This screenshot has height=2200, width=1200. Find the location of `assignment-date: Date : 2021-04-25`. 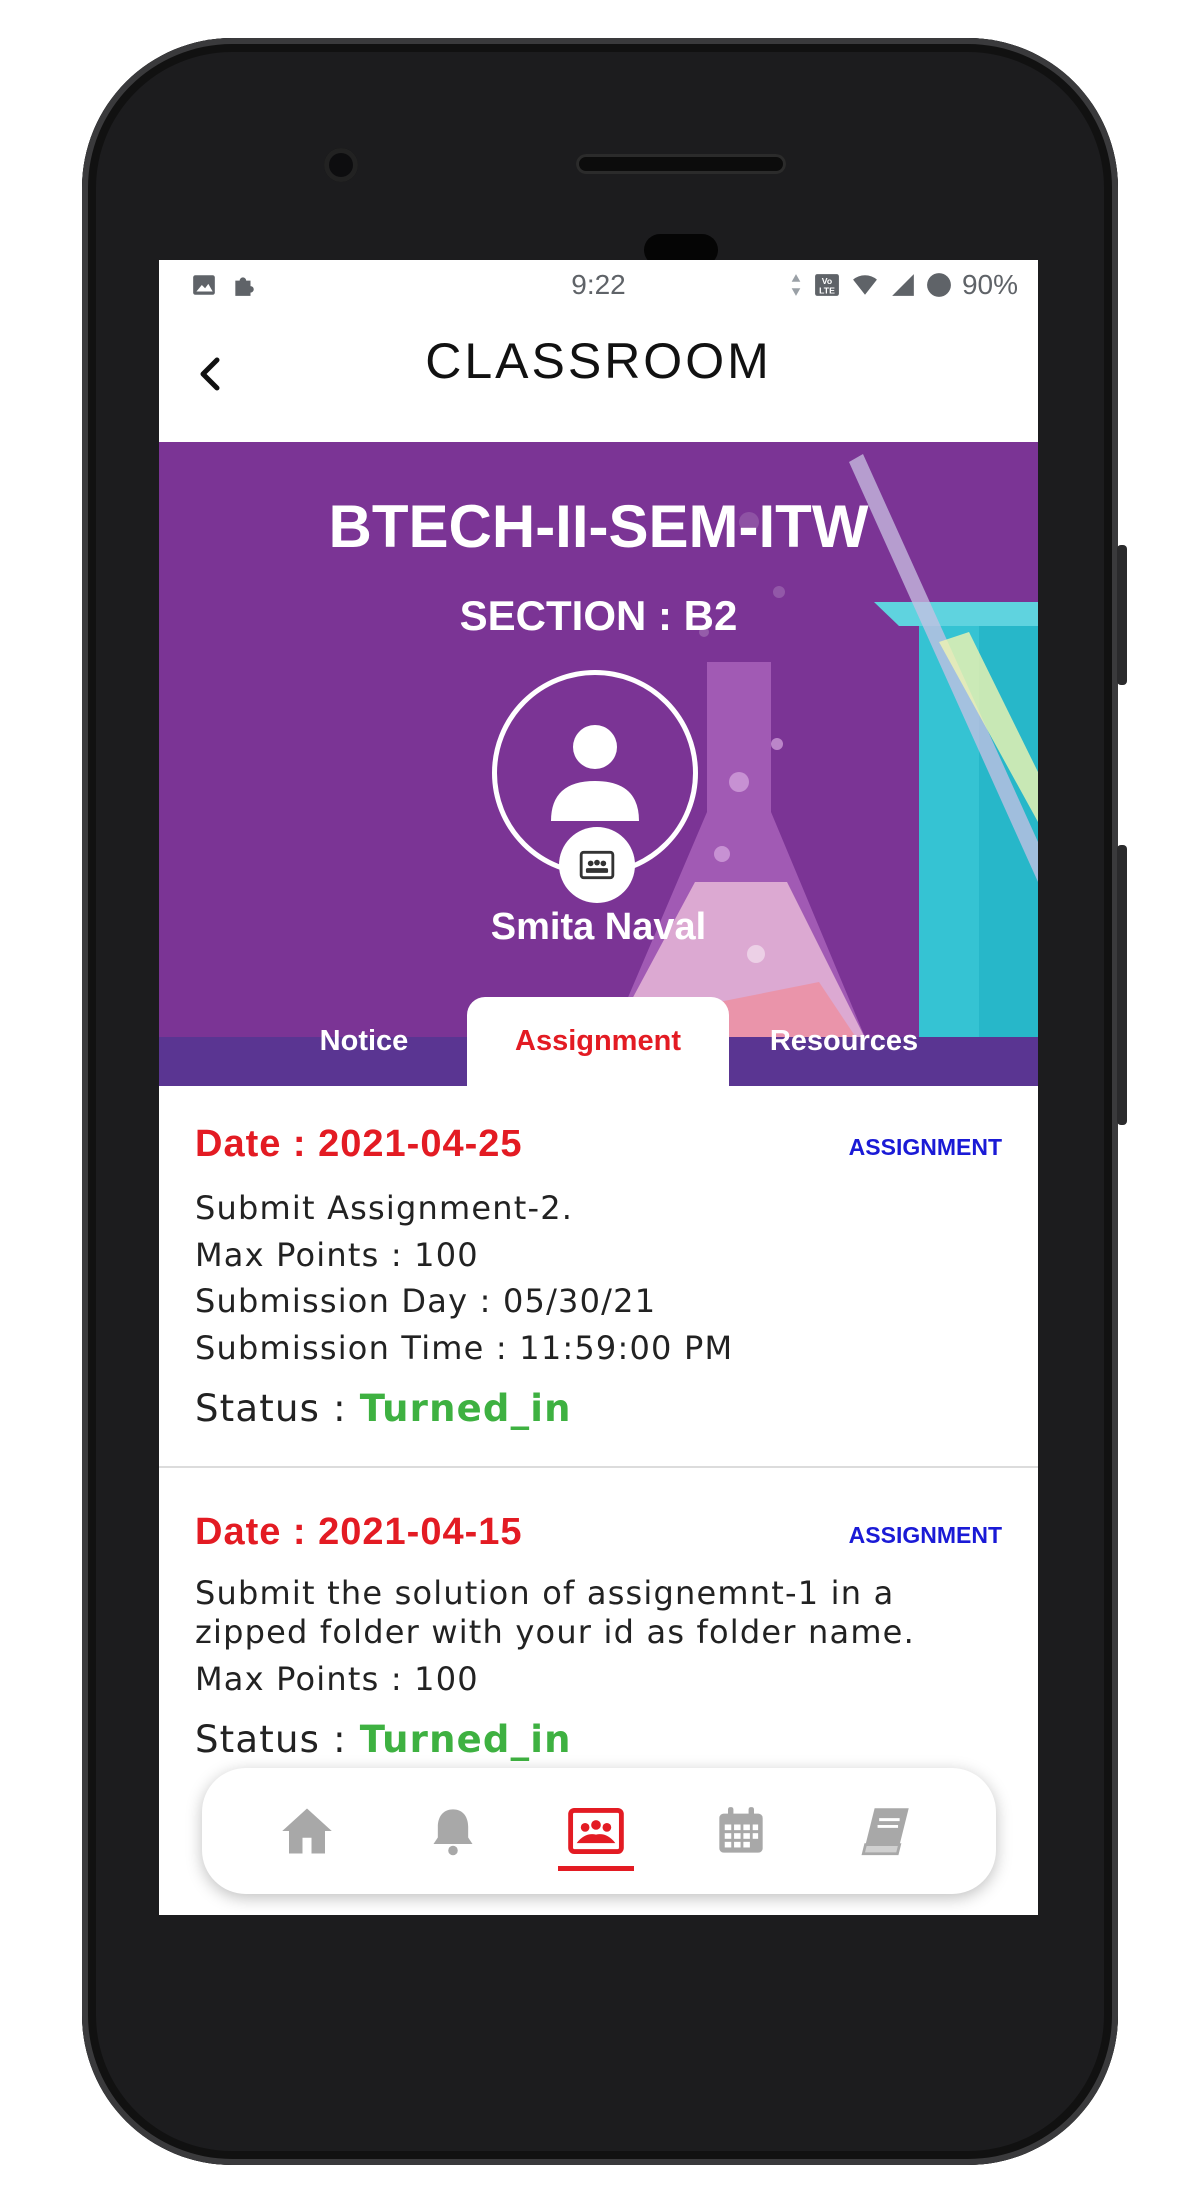

assignment-date: Date : 2021-04-25 is located at coordinates (359, 1144).